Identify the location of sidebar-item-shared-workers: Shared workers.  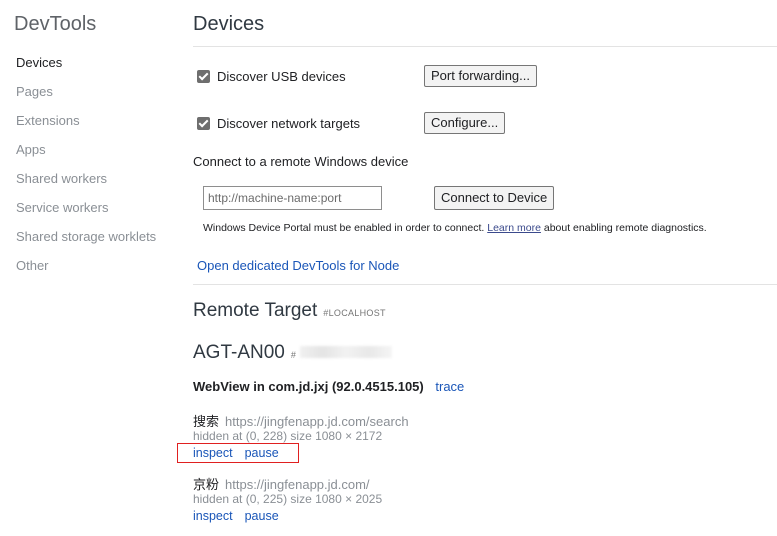
(61, 178).